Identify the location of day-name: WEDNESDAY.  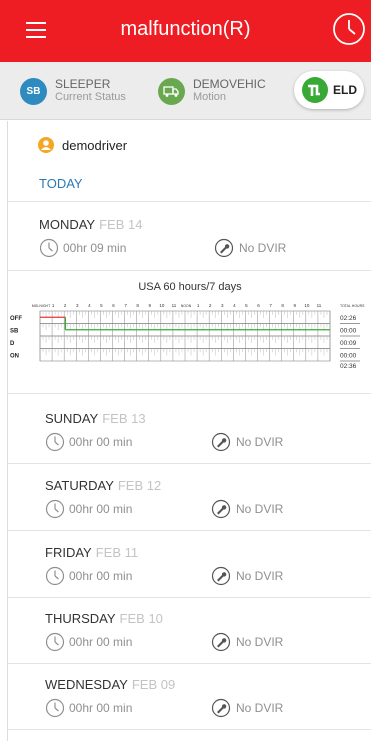
(86, 684).